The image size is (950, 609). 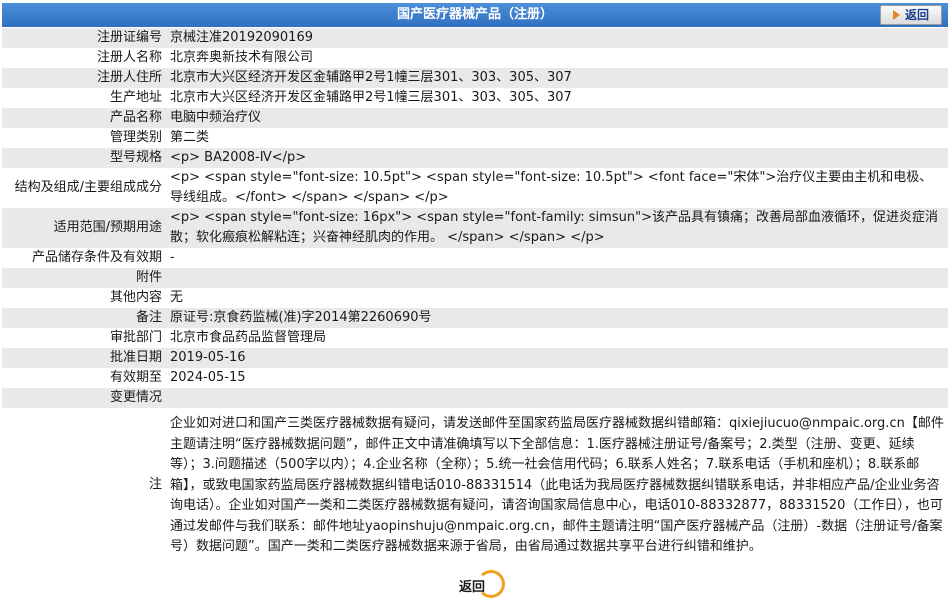 What do you see at coordinates (557, 158) in the screenshot?
I see `field-value: <p> BA2008-Ⅳ</p>` at bounding box center [557, 158].